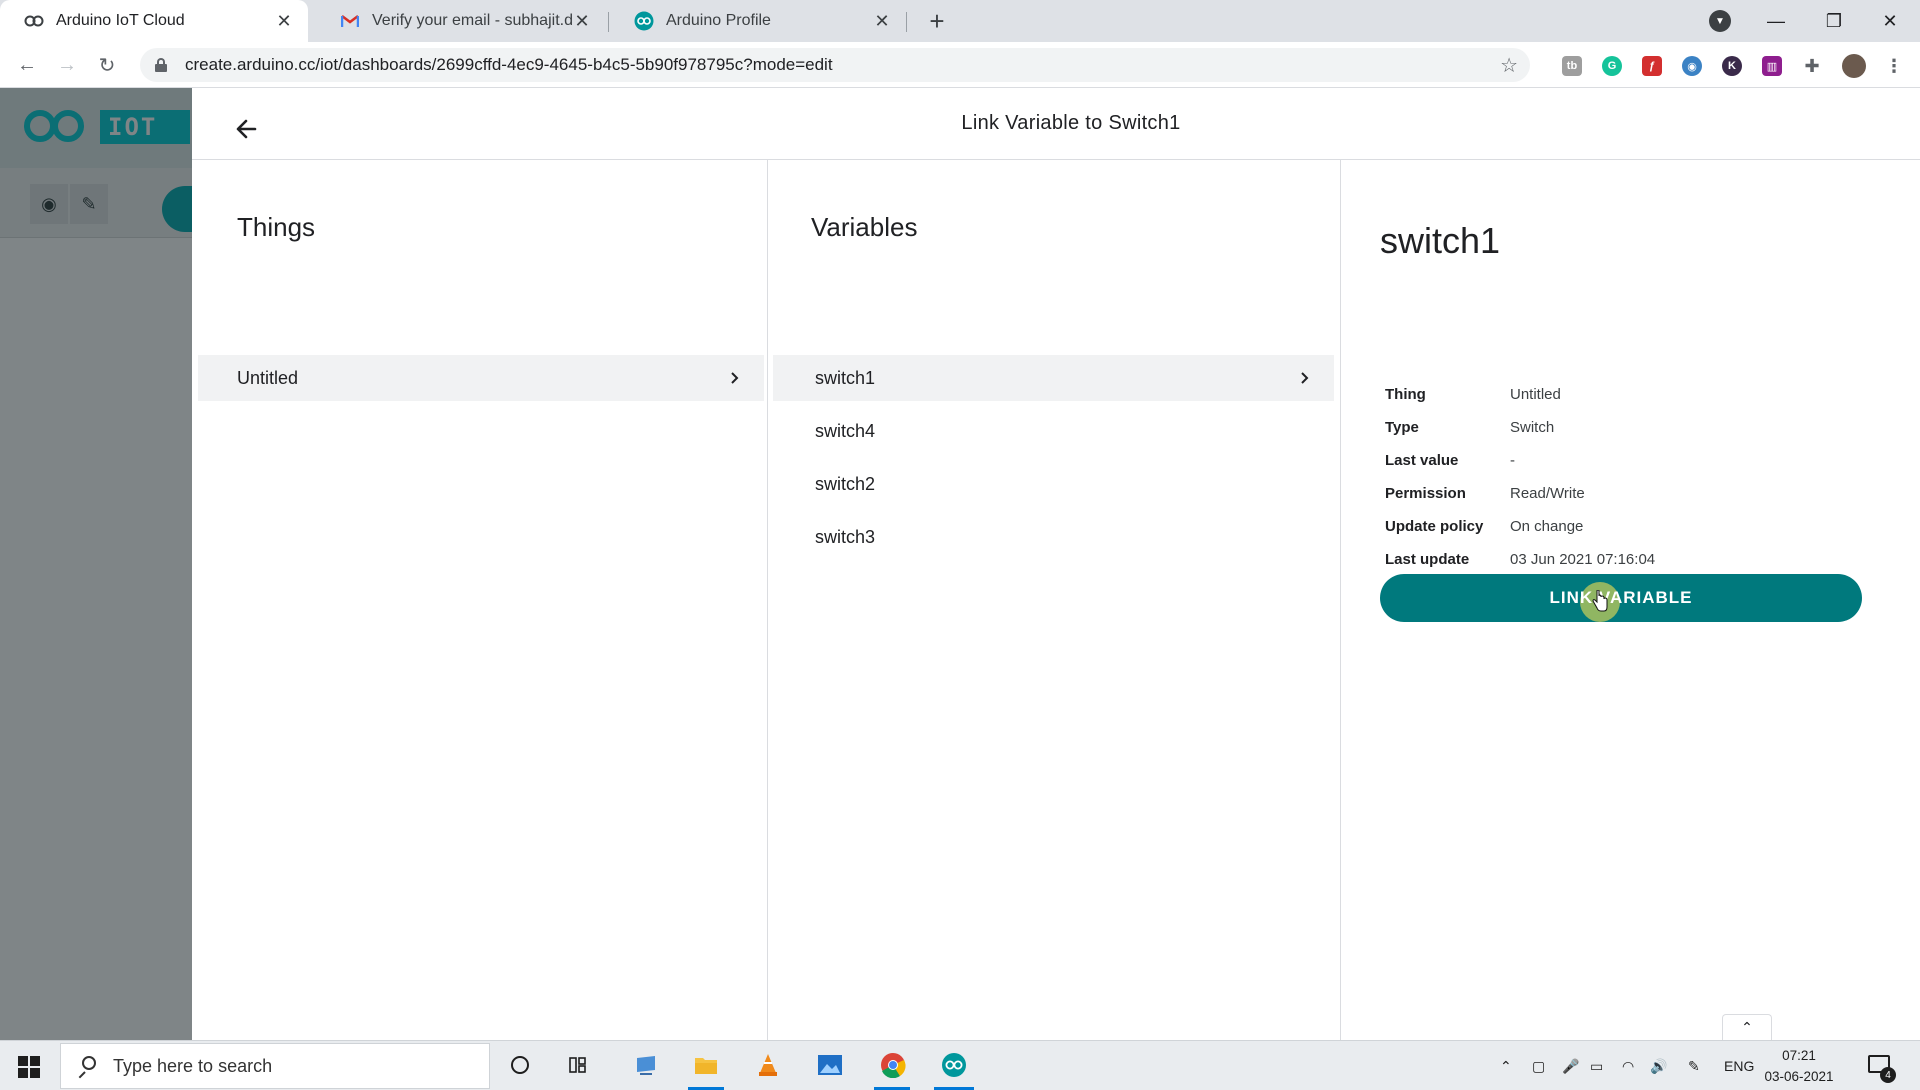 The width and height of the screenshot is (1920, 1090). Describe the element at coordinates (1071, 123) in the screenshot. I see `modal-title: Link Variable to Switch1` at that location.